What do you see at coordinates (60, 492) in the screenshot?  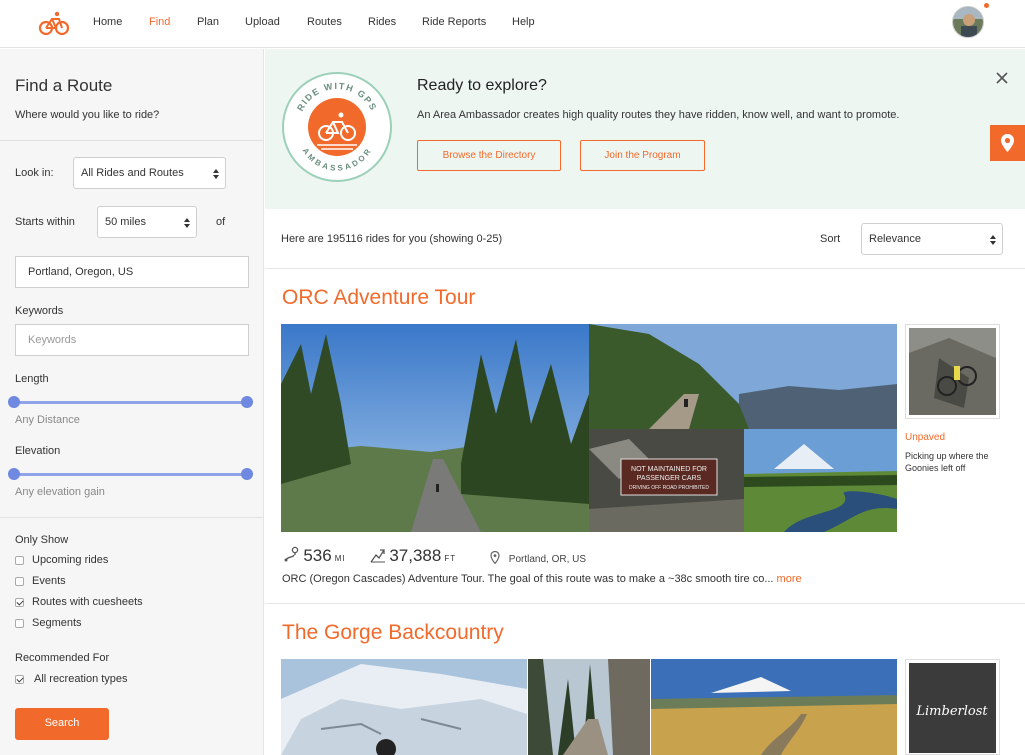 I see `elevation-hint: Any elevation gain` at bounding box center [60, 492].